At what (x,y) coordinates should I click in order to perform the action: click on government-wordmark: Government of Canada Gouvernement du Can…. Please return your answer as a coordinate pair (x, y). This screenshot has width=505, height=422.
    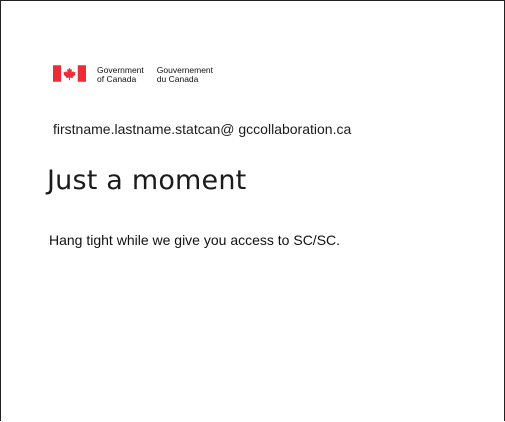
    Looking at the image, I should click on (155, 75).